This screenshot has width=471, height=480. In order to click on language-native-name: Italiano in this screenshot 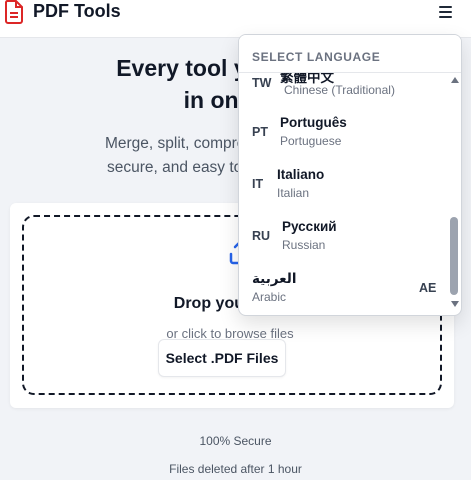, I will do `click(301, 174)`.